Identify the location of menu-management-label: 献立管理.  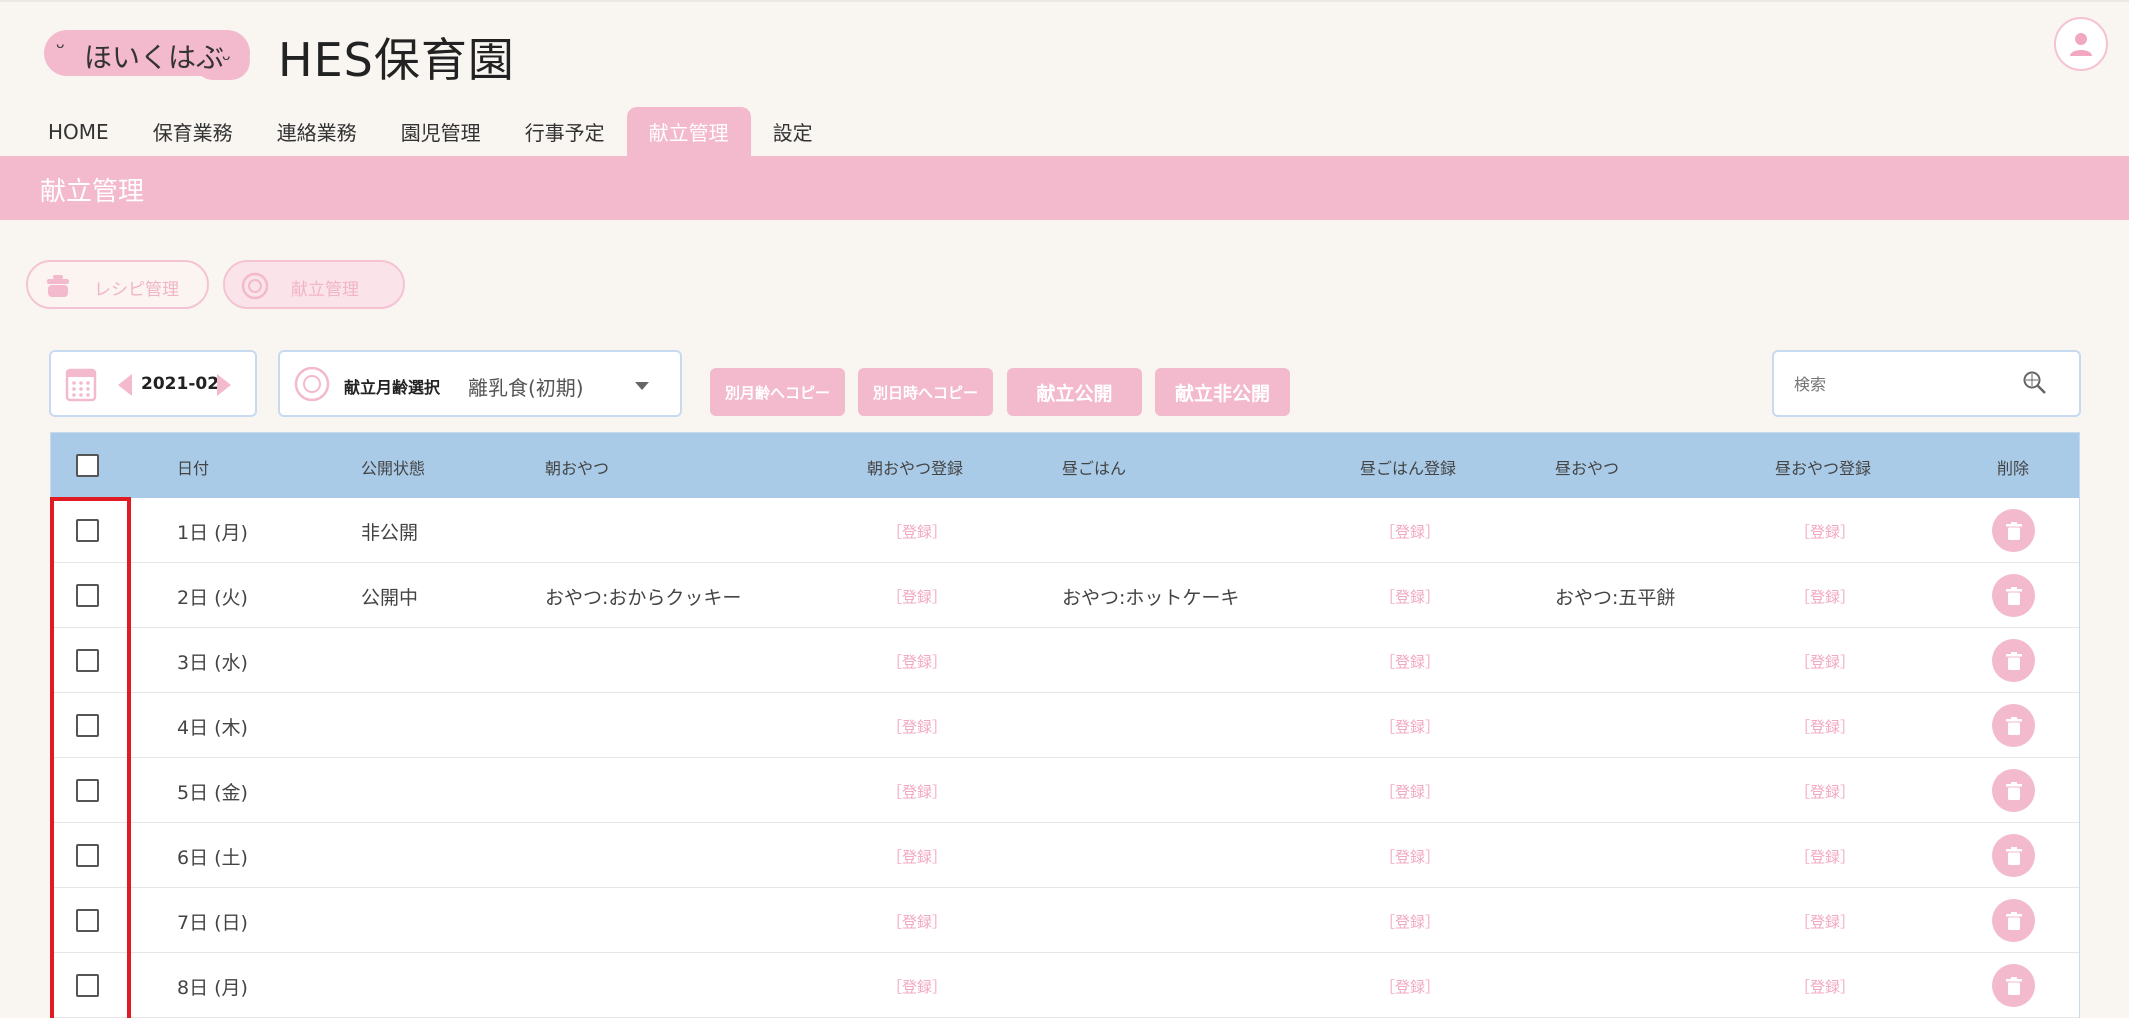
(325, 290).